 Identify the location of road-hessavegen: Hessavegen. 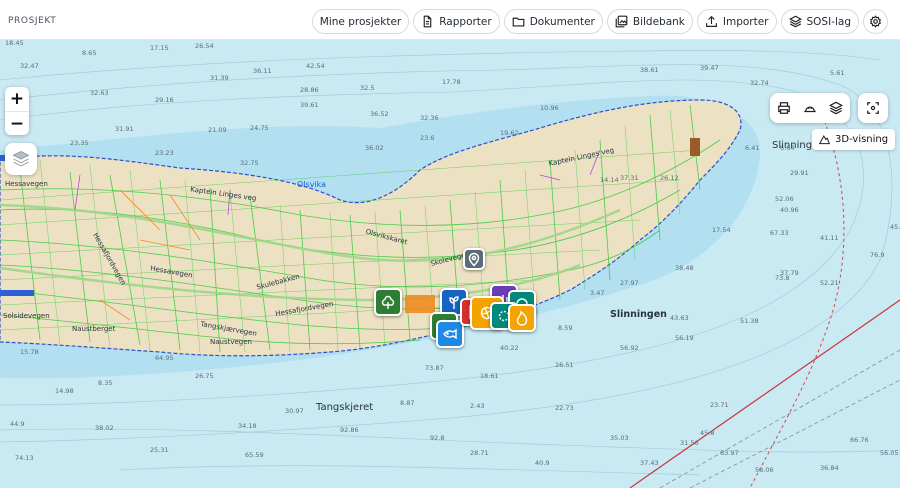
(26, 184).